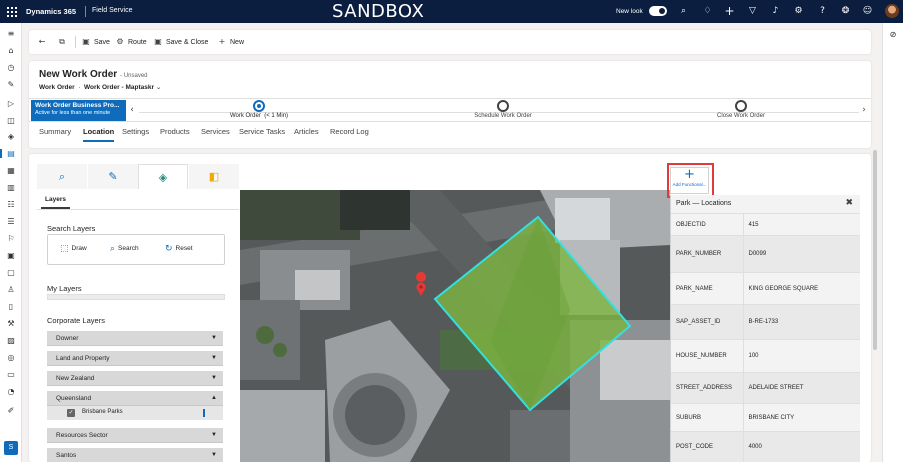  What do you see at coordinates (707, 11) in the screenshot?
I see `lightbulb-icon: ♢` at bounding box center [707, 11].